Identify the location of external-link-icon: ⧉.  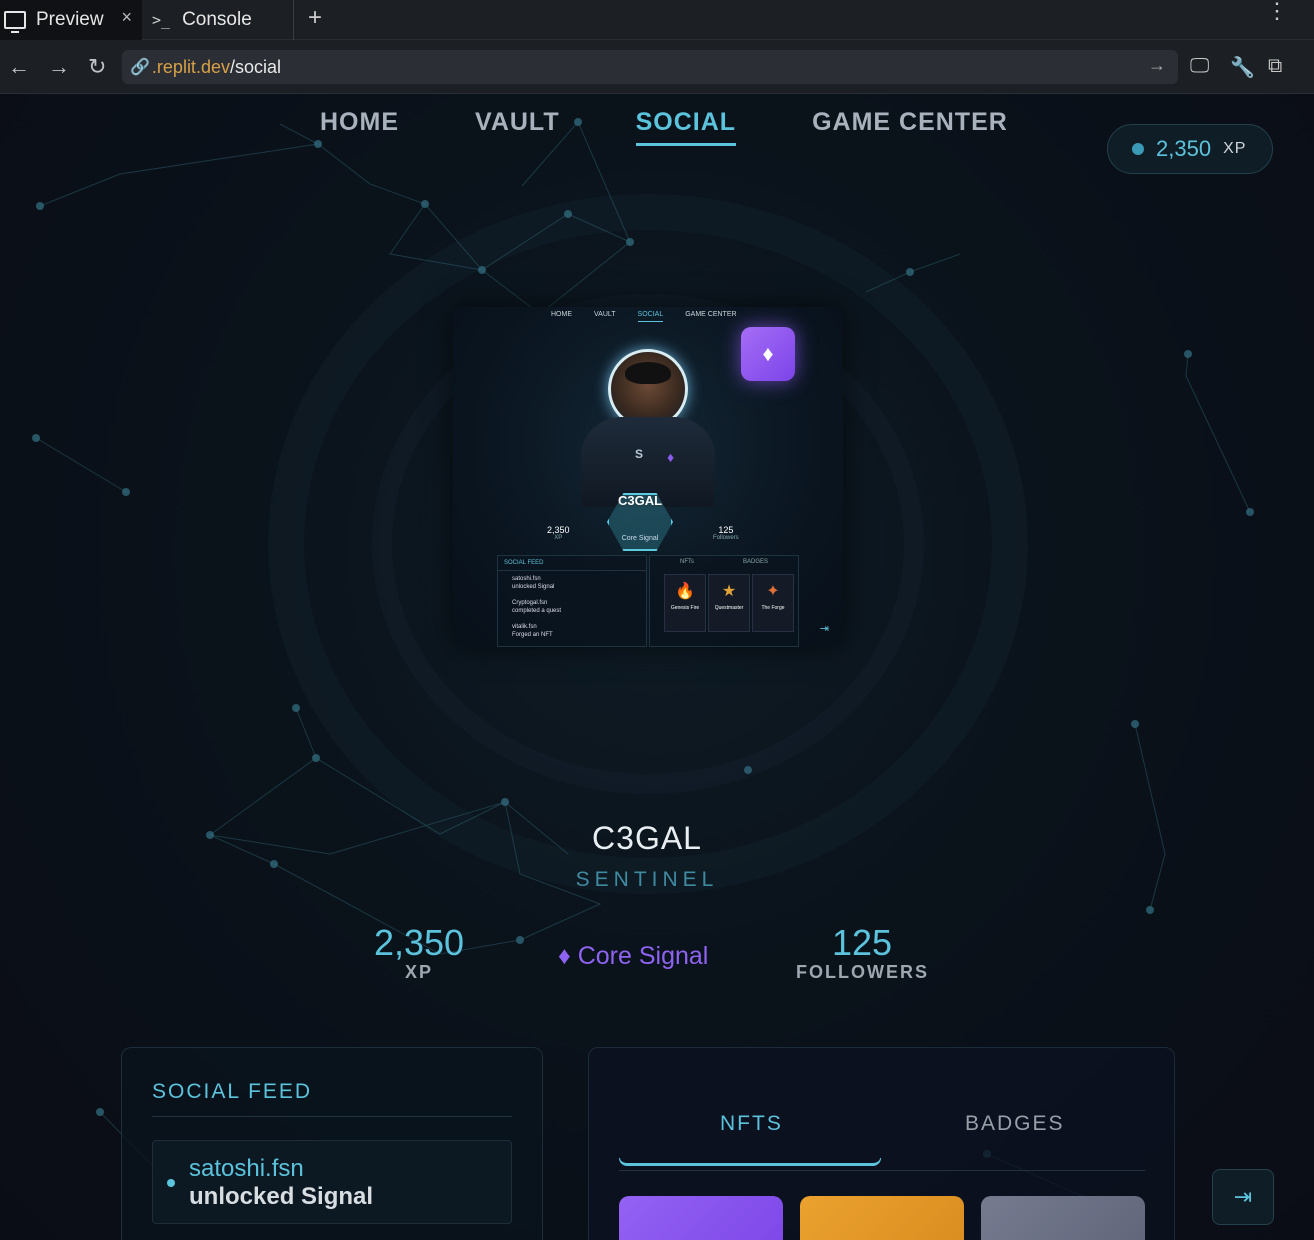
(1275, 66).